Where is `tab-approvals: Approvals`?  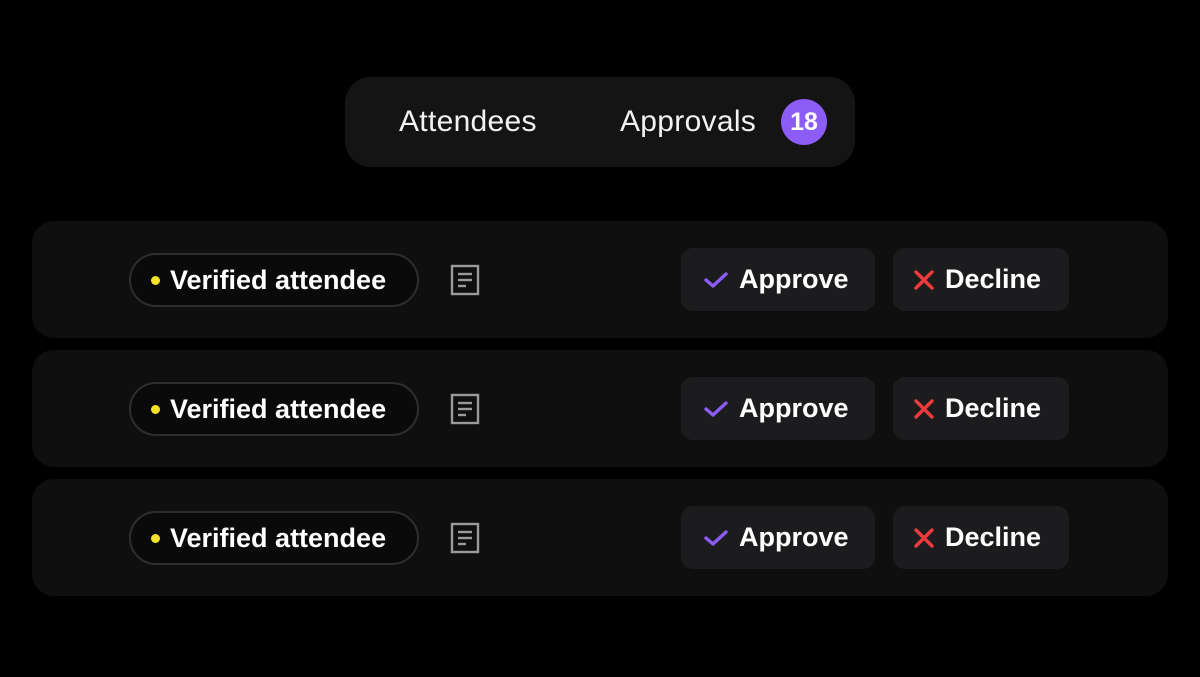
tab-approvals: Approvals is located at coordinates (688, 122).